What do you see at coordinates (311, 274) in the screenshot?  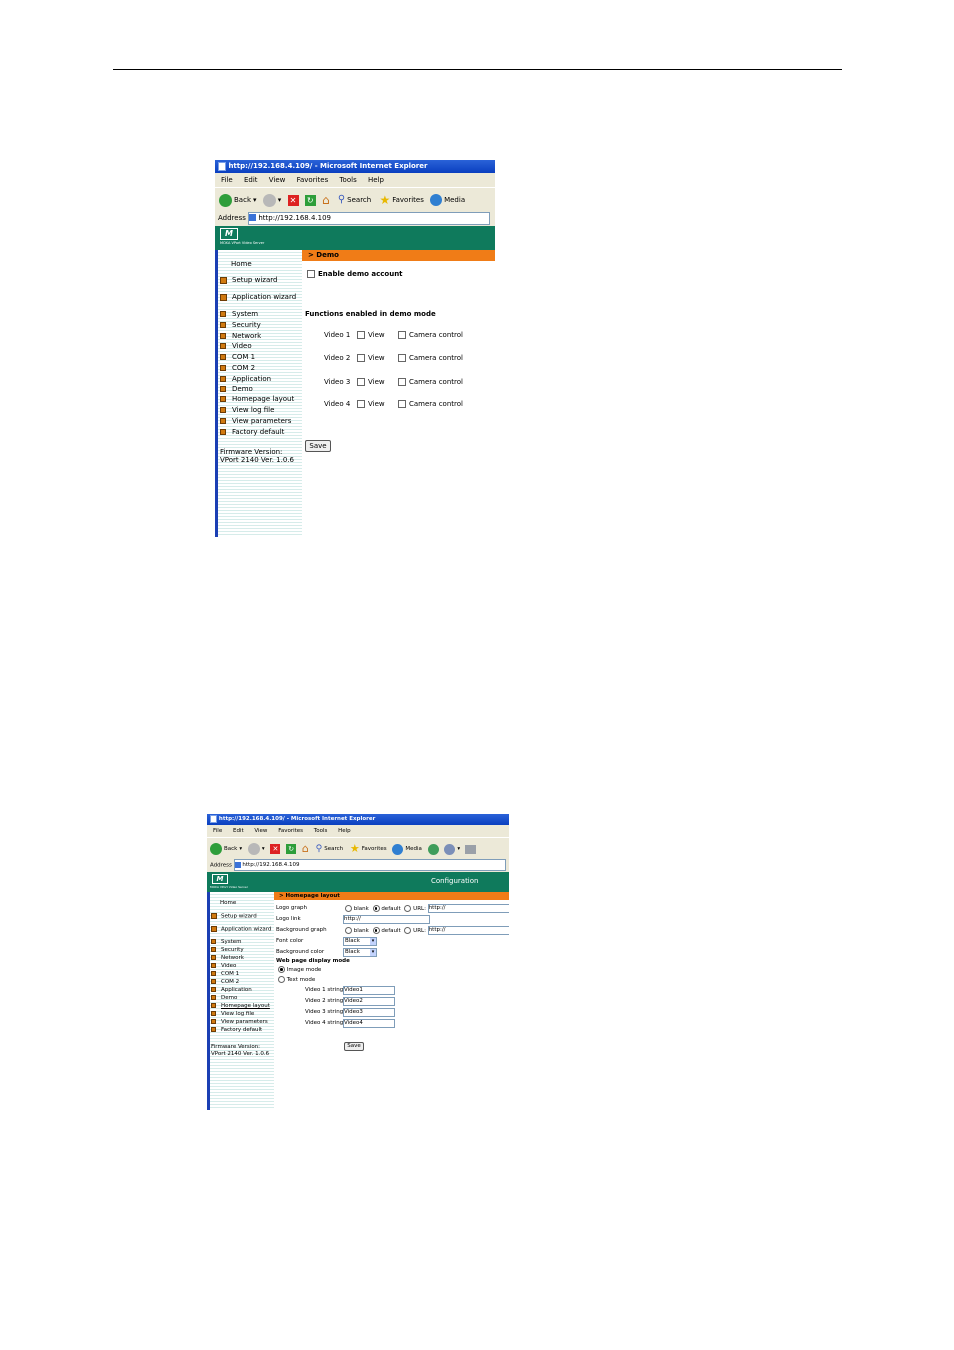 I see `enable-demo-checkbox` at bounding box center [311, 274].